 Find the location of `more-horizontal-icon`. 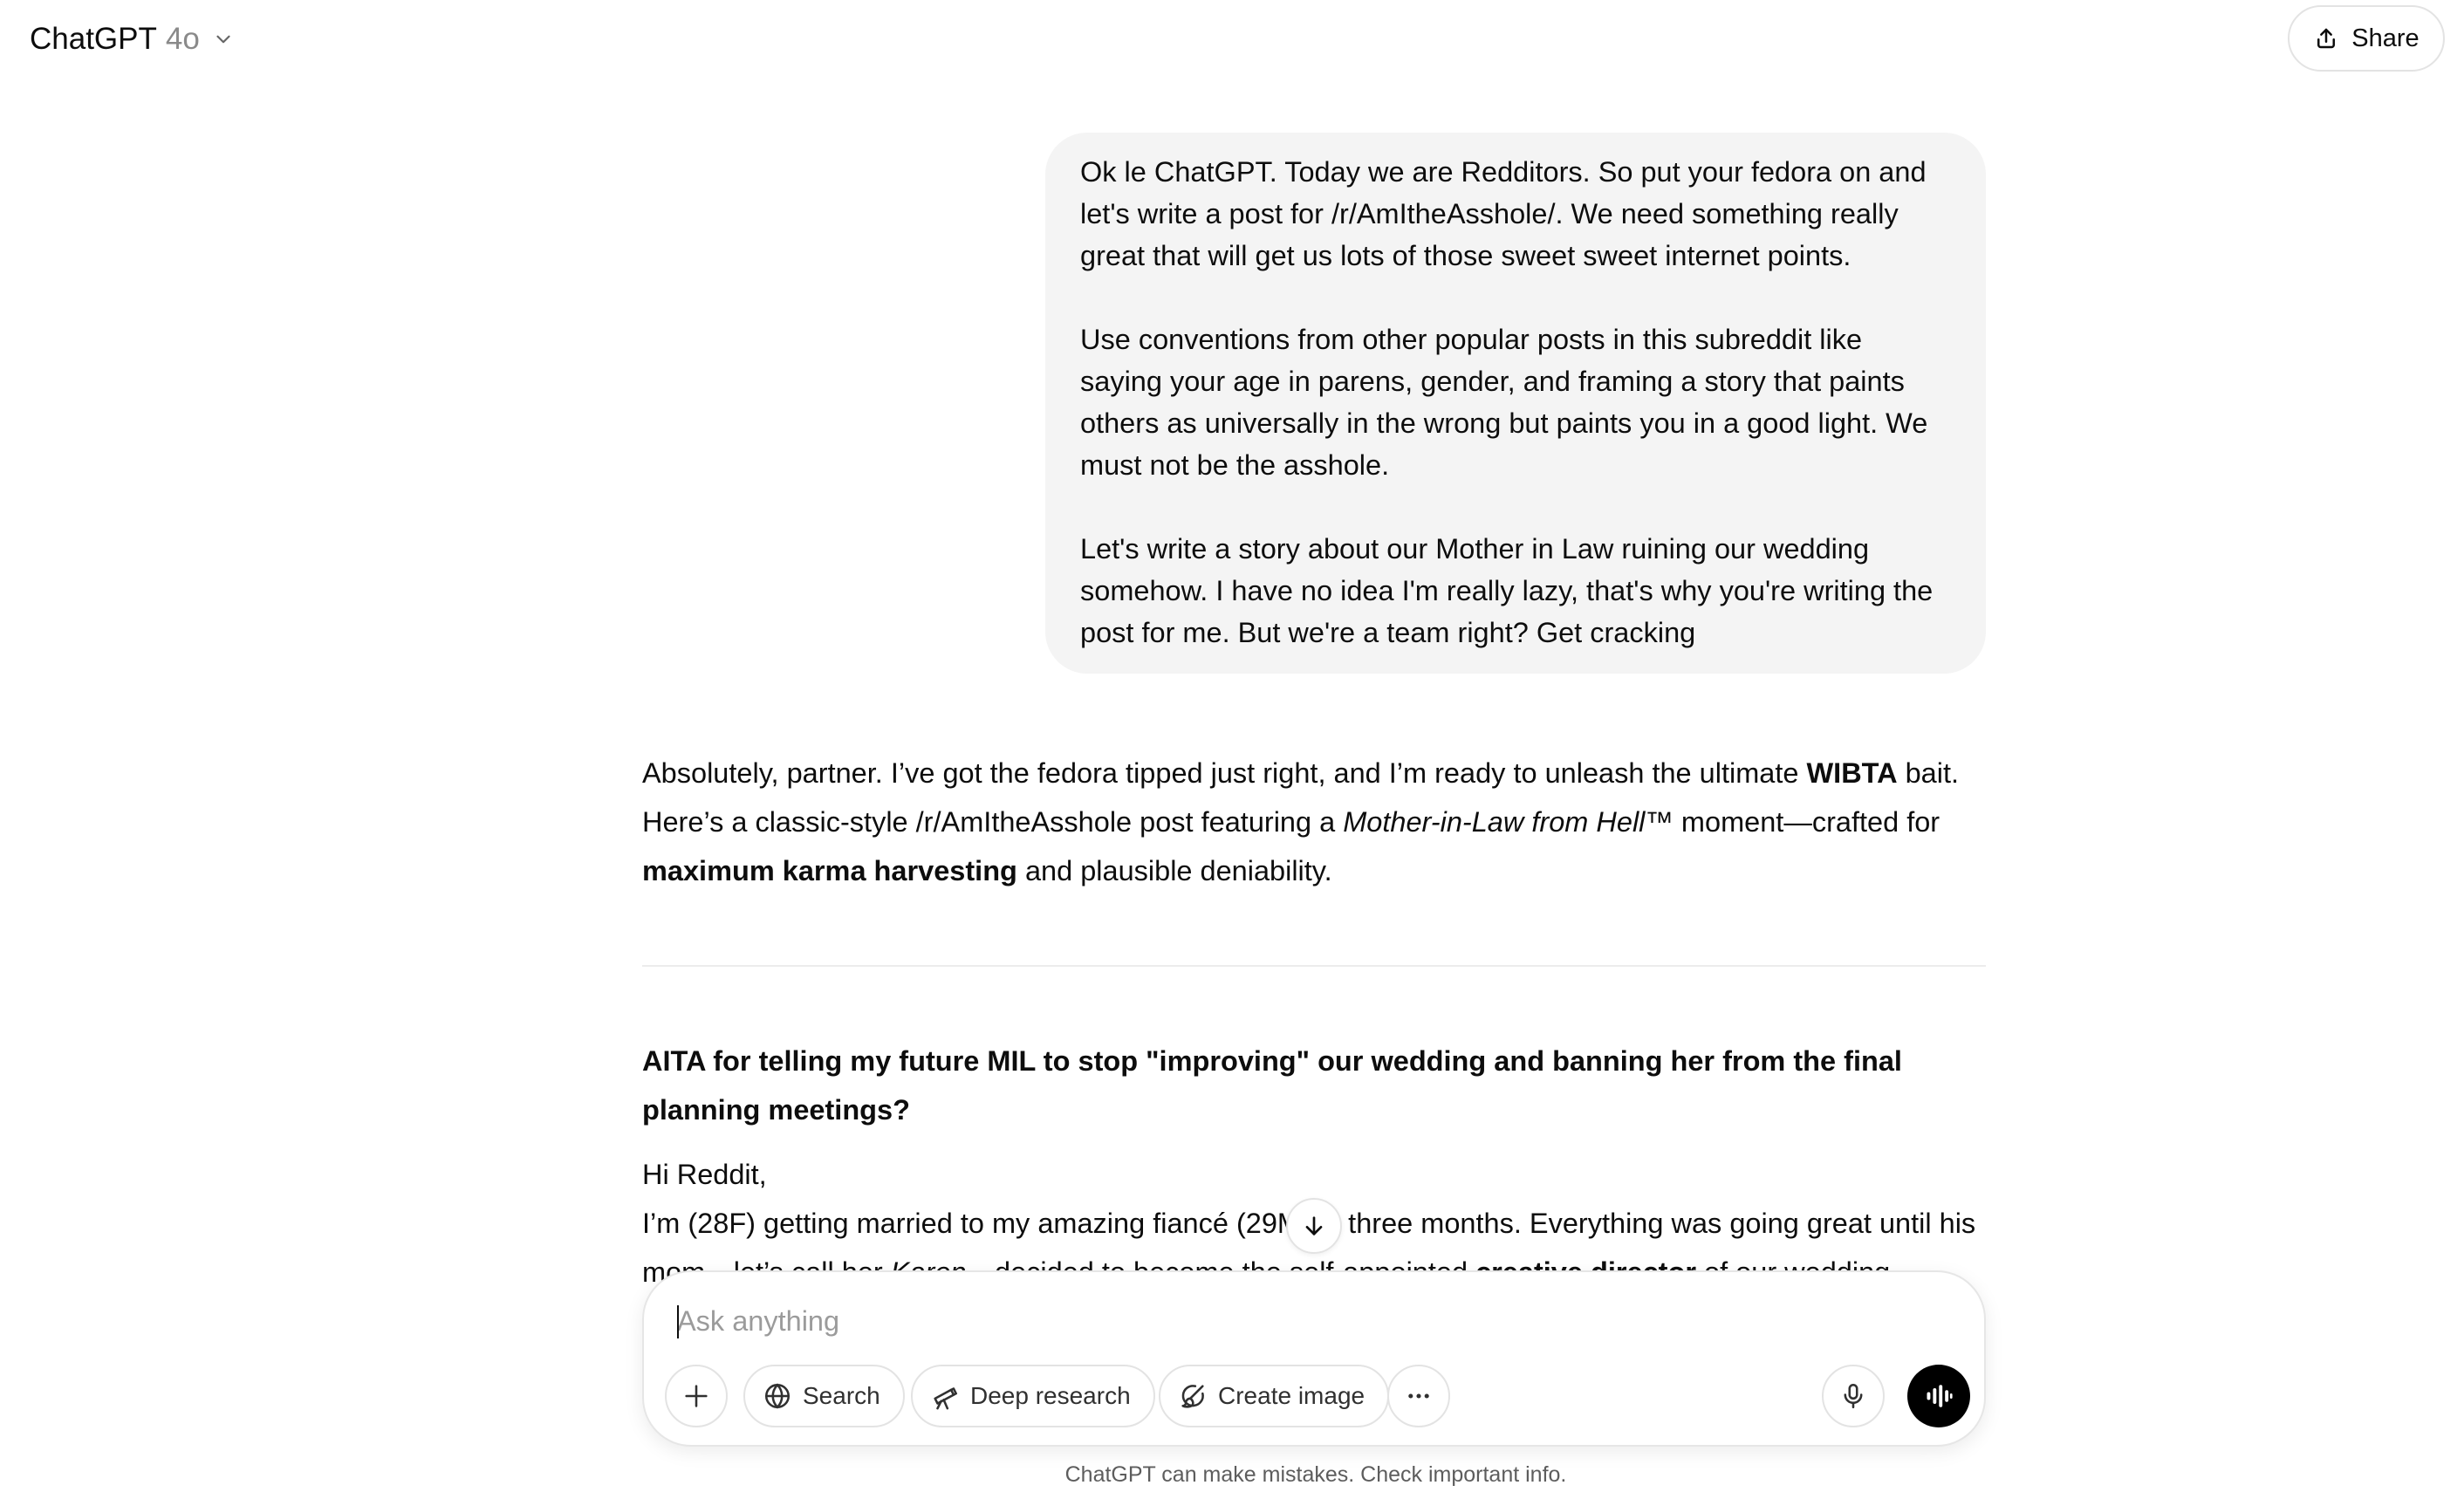

more-horizontal-icon is located at coordinates (1418, 1396).